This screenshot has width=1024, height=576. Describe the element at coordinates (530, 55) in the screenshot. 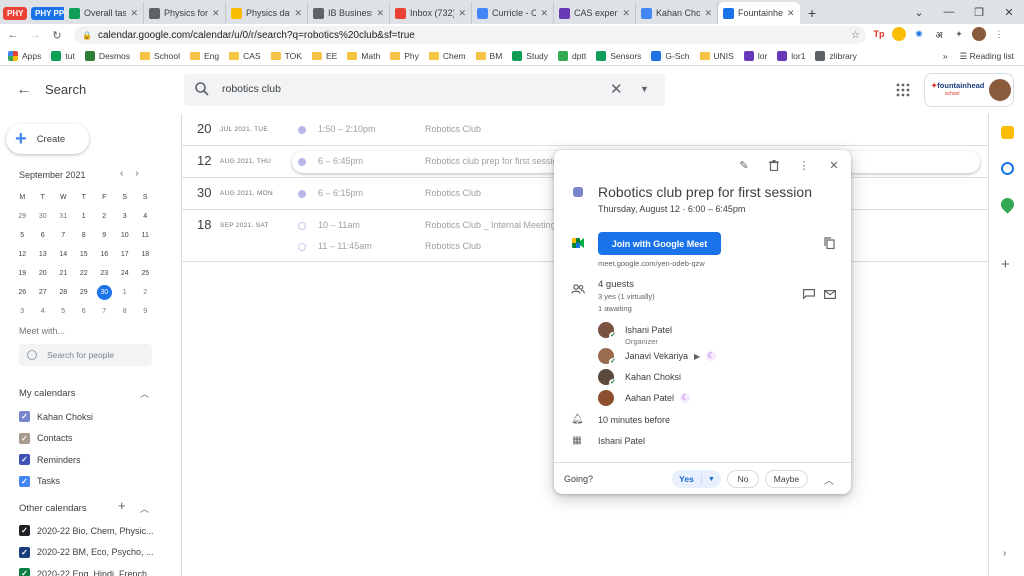

I see `bookmark-item: Study` at that location.